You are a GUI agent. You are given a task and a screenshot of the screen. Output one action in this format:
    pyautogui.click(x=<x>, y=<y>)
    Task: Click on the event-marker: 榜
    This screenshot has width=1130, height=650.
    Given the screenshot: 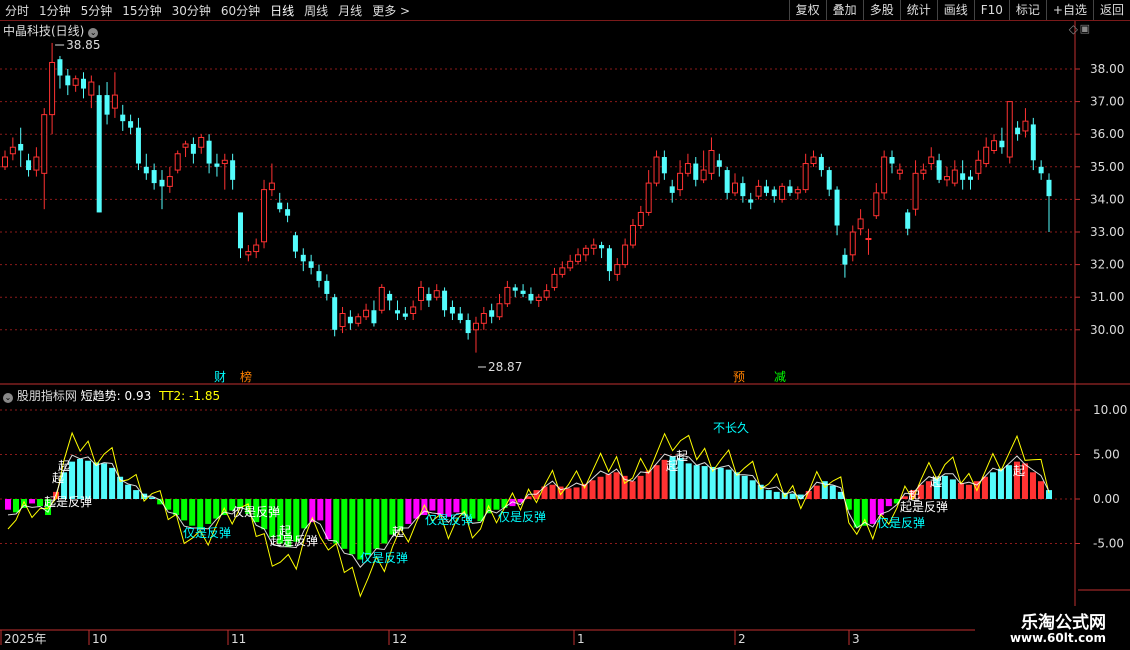 What is the action you would take?
    pyautogui.click(x=246, y=376)
    